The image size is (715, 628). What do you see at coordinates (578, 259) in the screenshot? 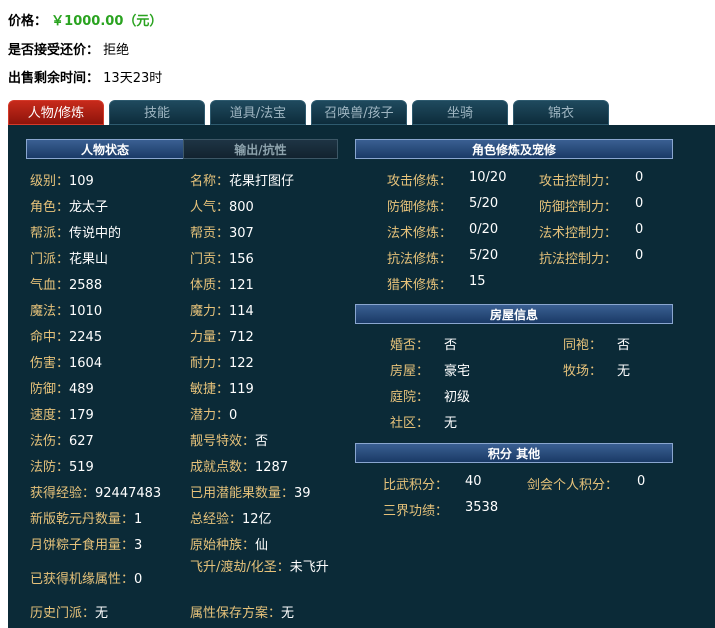
I see `cult-resist-magic-control: 抗法控制力：` at bounding box center [578, 259].